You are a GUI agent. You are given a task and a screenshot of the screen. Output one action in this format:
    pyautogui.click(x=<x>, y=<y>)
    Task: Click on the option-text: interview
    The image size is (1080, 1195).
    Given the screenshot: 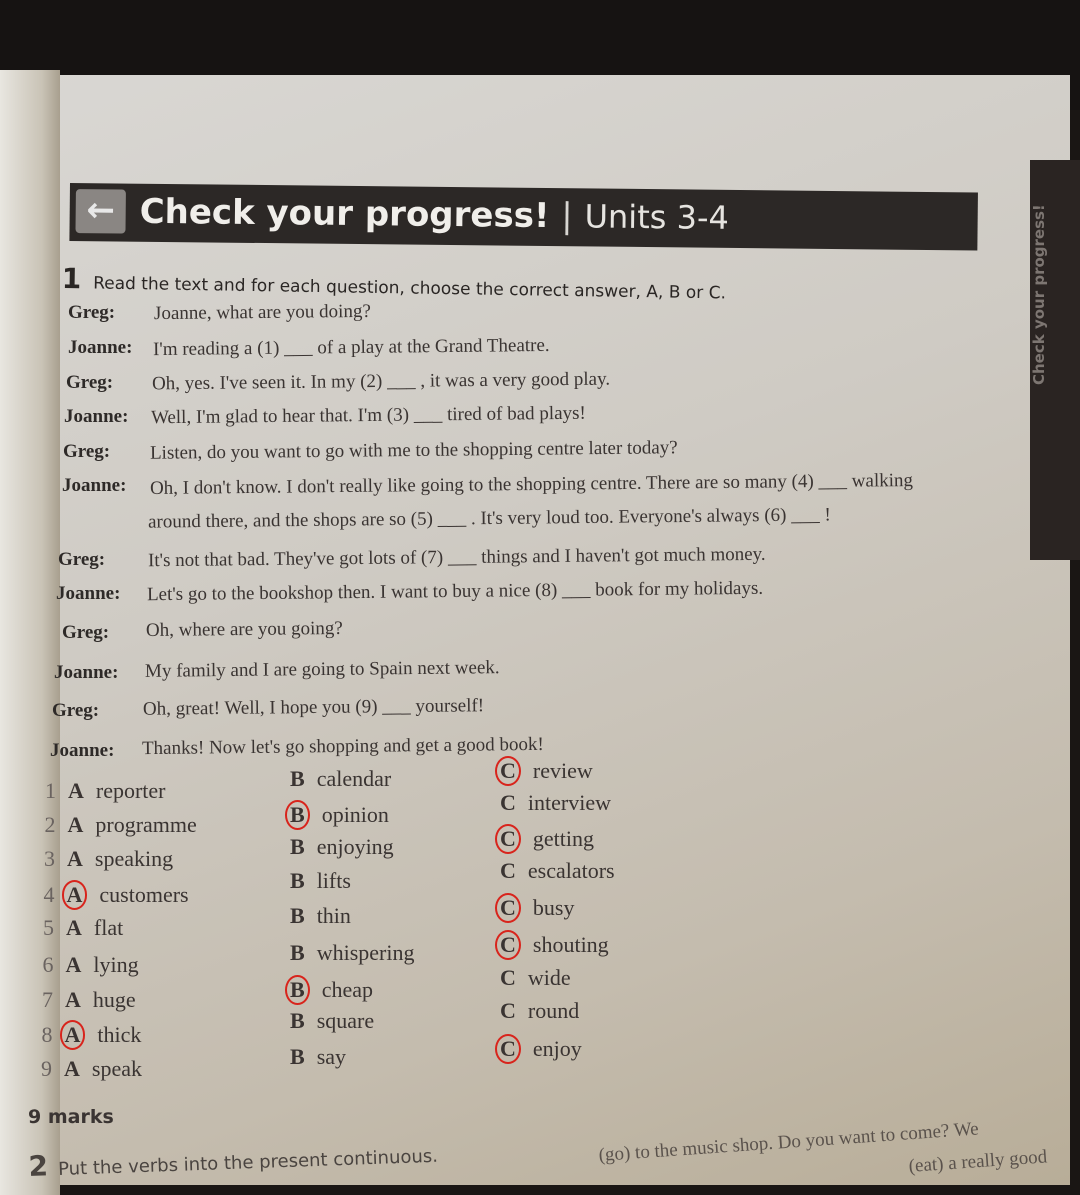 What is the action you would take?
    pyautogui.click(x=569, y=802)
    